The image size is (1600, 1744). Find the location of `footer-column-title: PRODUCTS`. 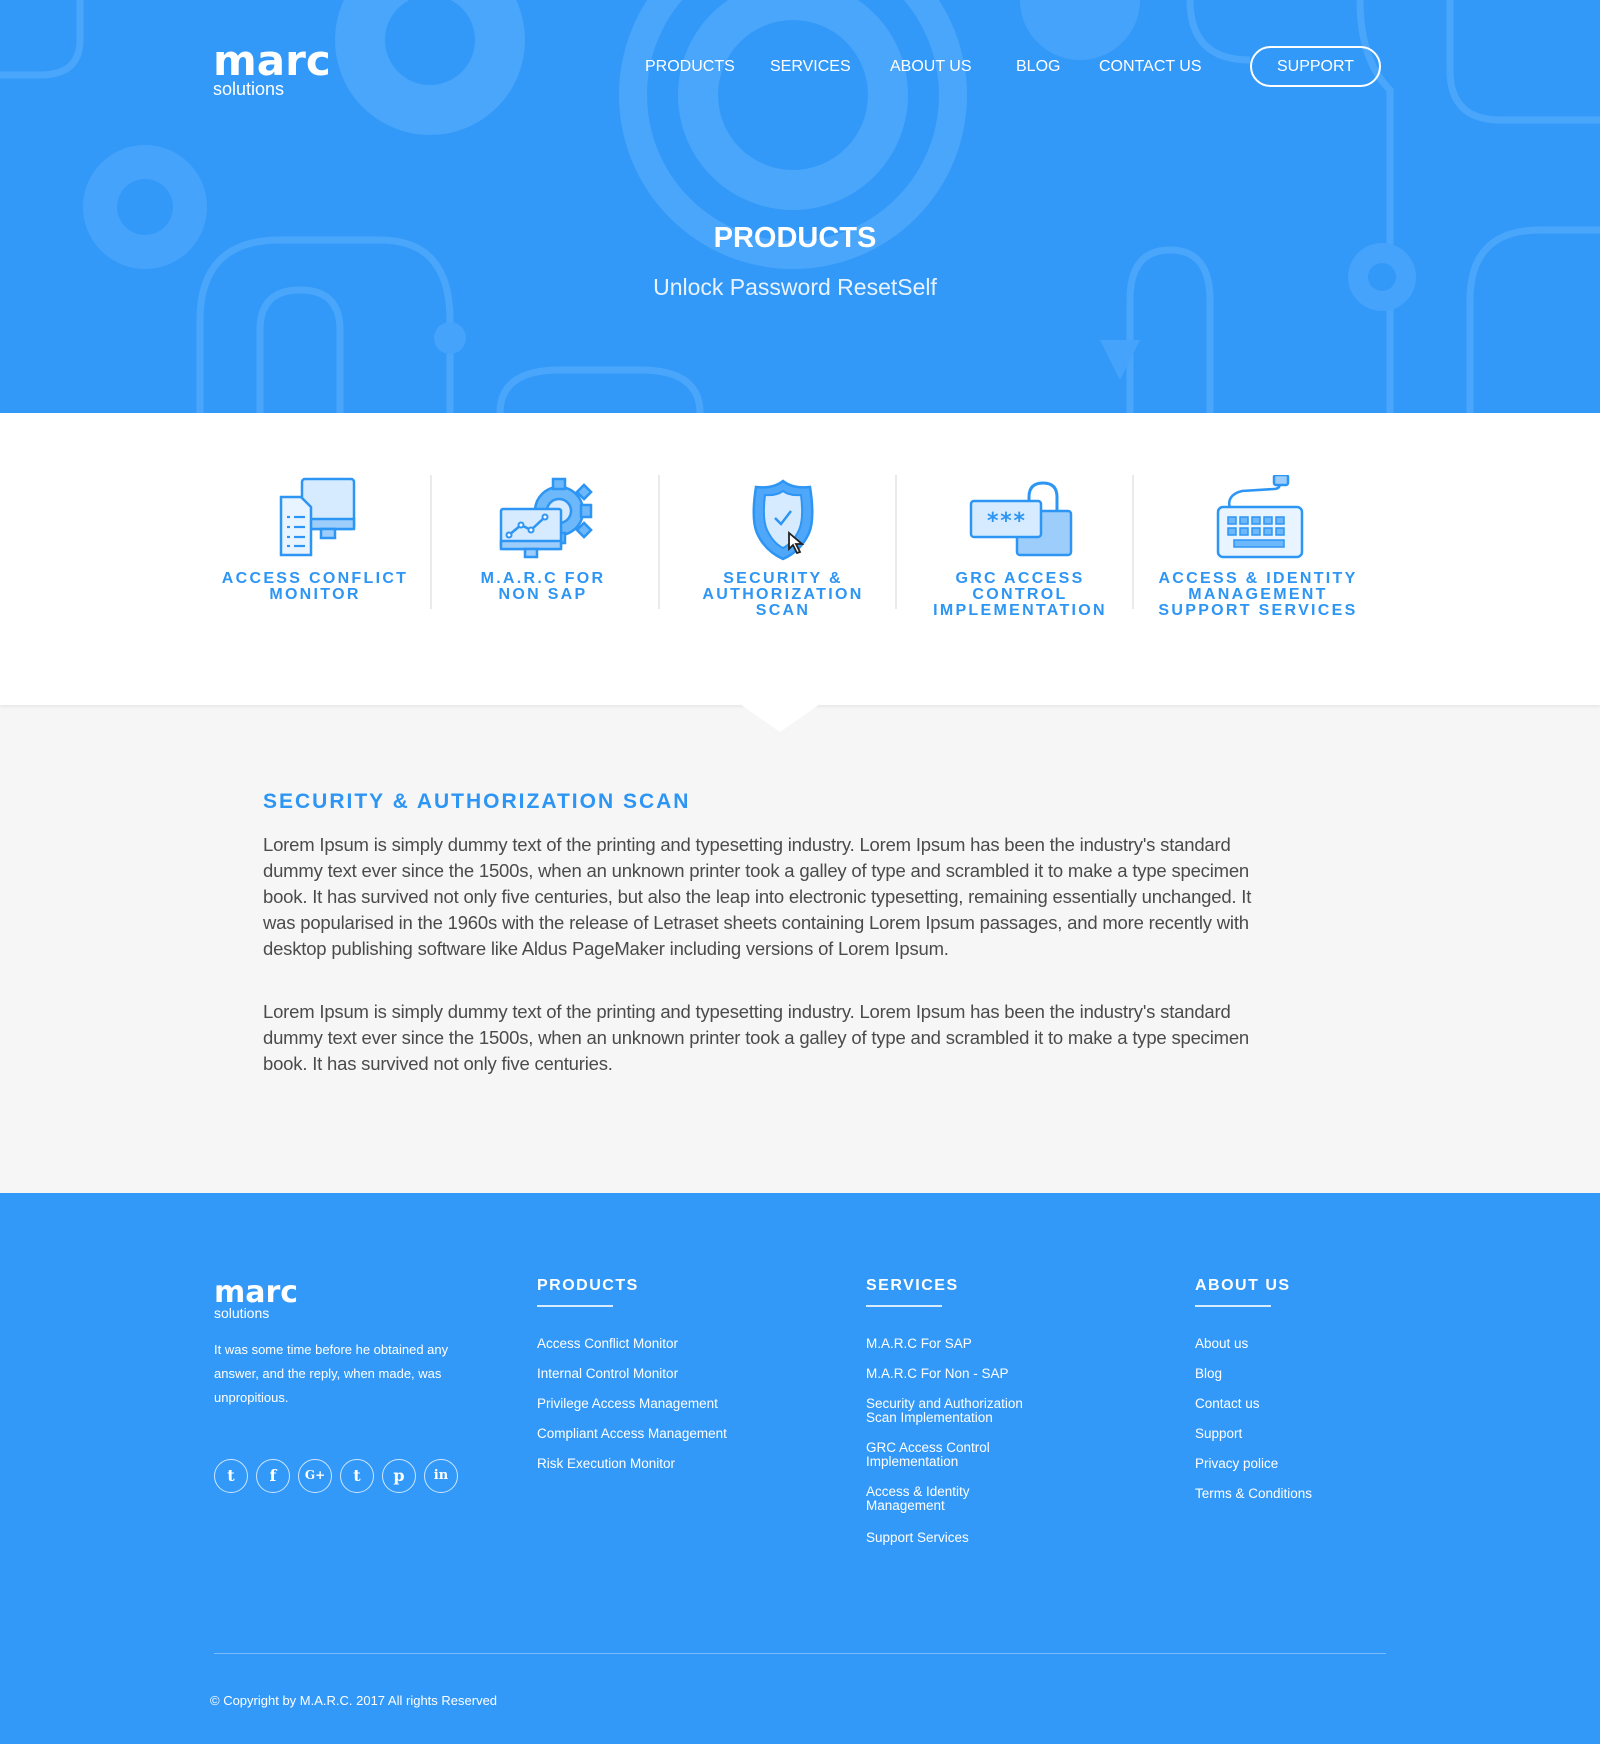

footer-column-title: PRODUCTS is located at coordinates (588, 1285).